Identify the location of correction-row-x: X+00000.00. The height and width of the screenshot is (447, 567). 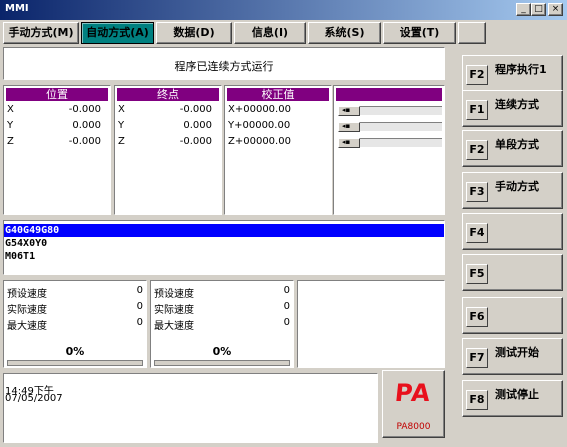
(259, 109).